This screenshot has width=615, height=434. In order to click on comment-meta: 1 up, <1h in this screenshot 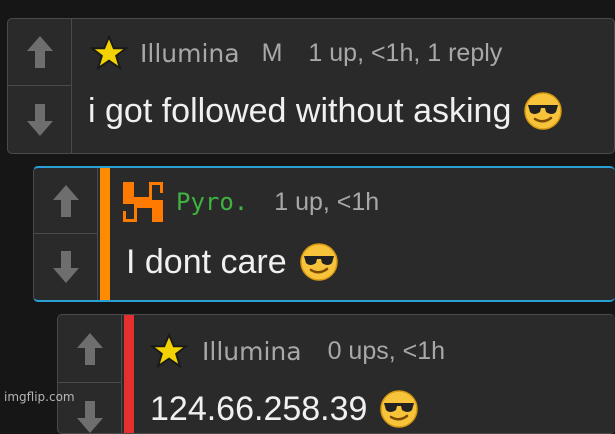, I will do `click(327, 201)`.